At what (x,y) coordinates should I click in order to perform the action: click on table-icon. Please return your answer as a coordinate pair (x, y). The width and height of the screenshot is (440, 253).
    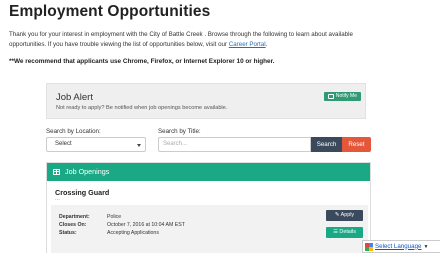
    Looking at the image, I should click on (56, 172).